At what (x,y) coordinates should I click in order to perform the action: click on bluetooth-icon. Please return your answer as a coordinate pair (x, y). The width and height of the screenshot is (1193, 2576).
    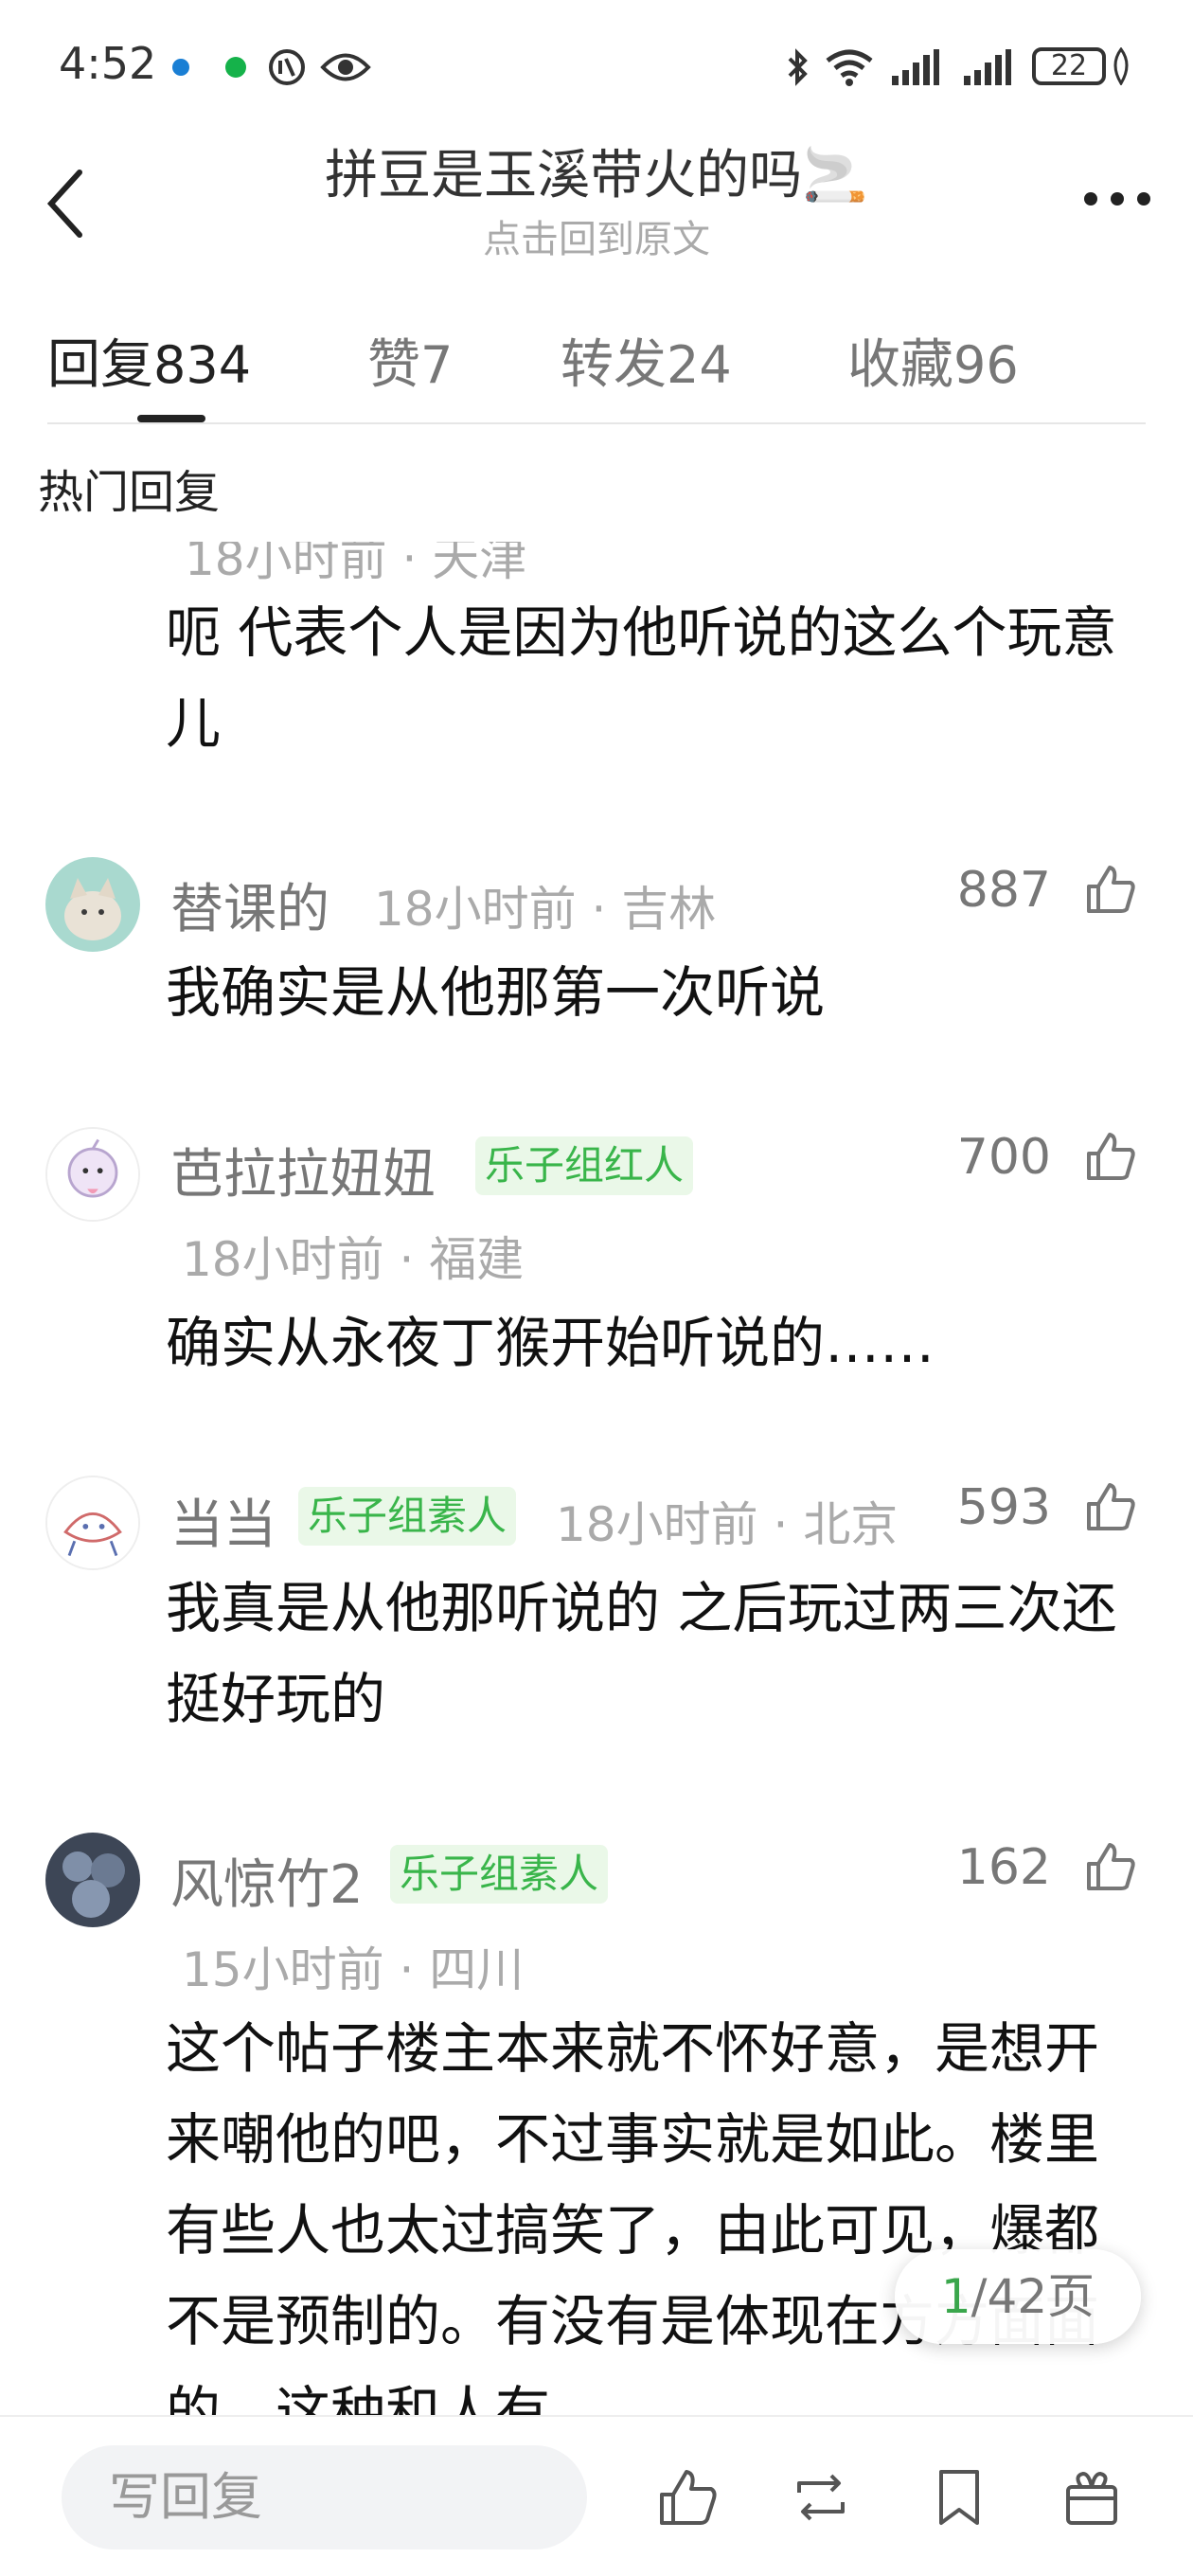
    Looking at the image, I should click on (798, 67).